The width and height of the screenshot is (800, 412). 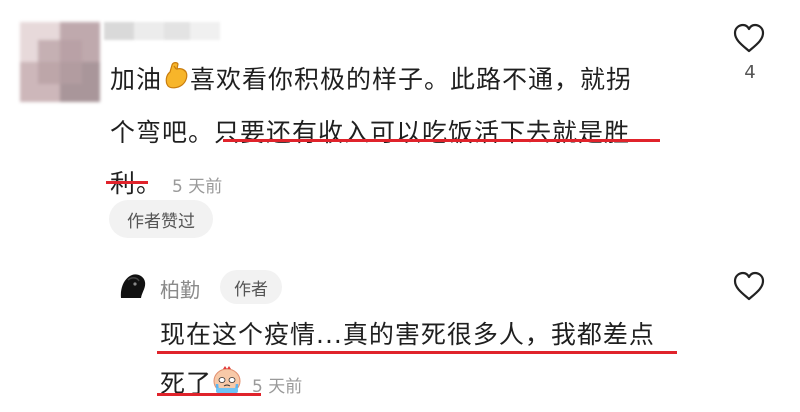 What do you see at coordinates (176, 81) in the screenshot?
I see `flexed-biceps-emoji` at bounding box center [176, 81].